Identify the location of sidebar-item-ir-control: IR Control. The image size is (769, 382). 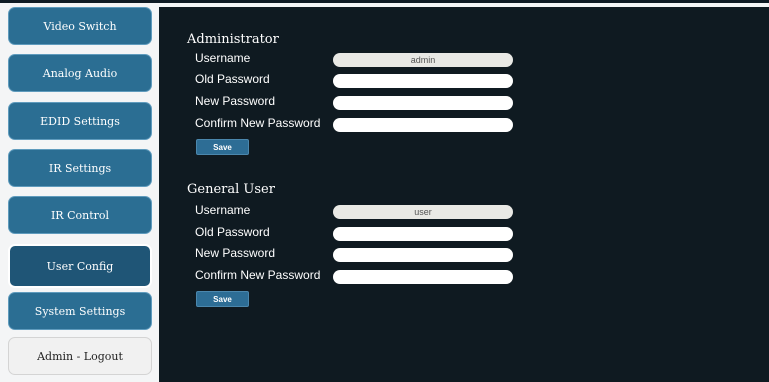
(80, 215).